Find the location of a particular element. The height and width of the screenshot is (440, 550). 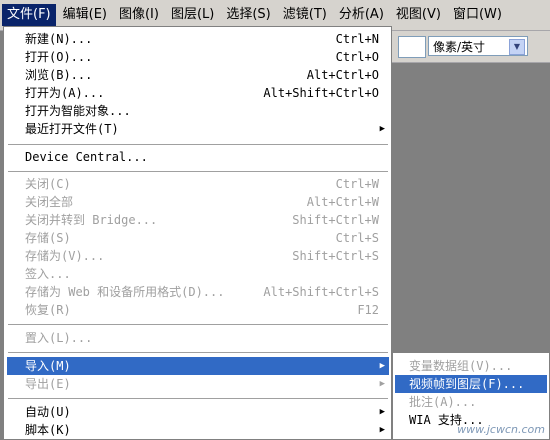

options-bar: 像素/英寸 ▼ is located at coordinates (471, 47).